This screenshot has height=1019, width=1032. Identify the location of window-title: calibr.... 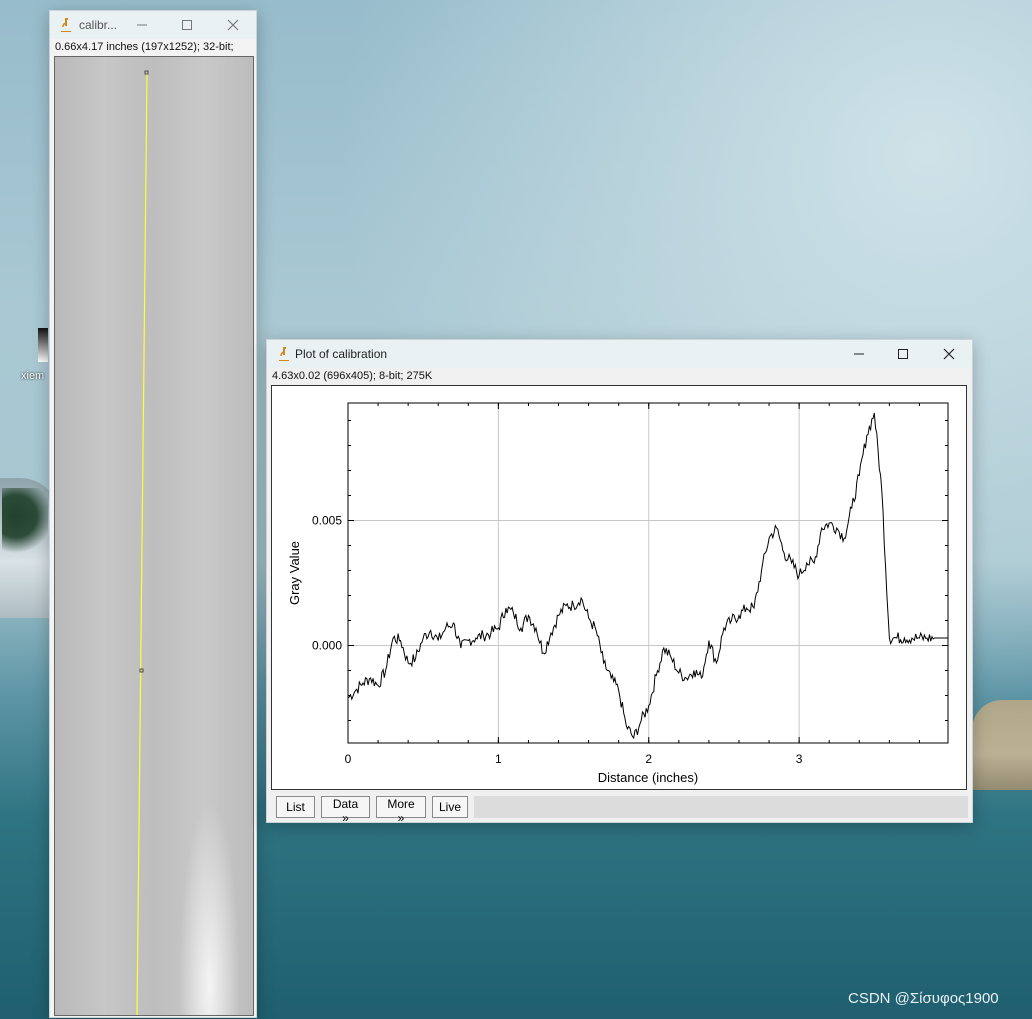
(98, 25).